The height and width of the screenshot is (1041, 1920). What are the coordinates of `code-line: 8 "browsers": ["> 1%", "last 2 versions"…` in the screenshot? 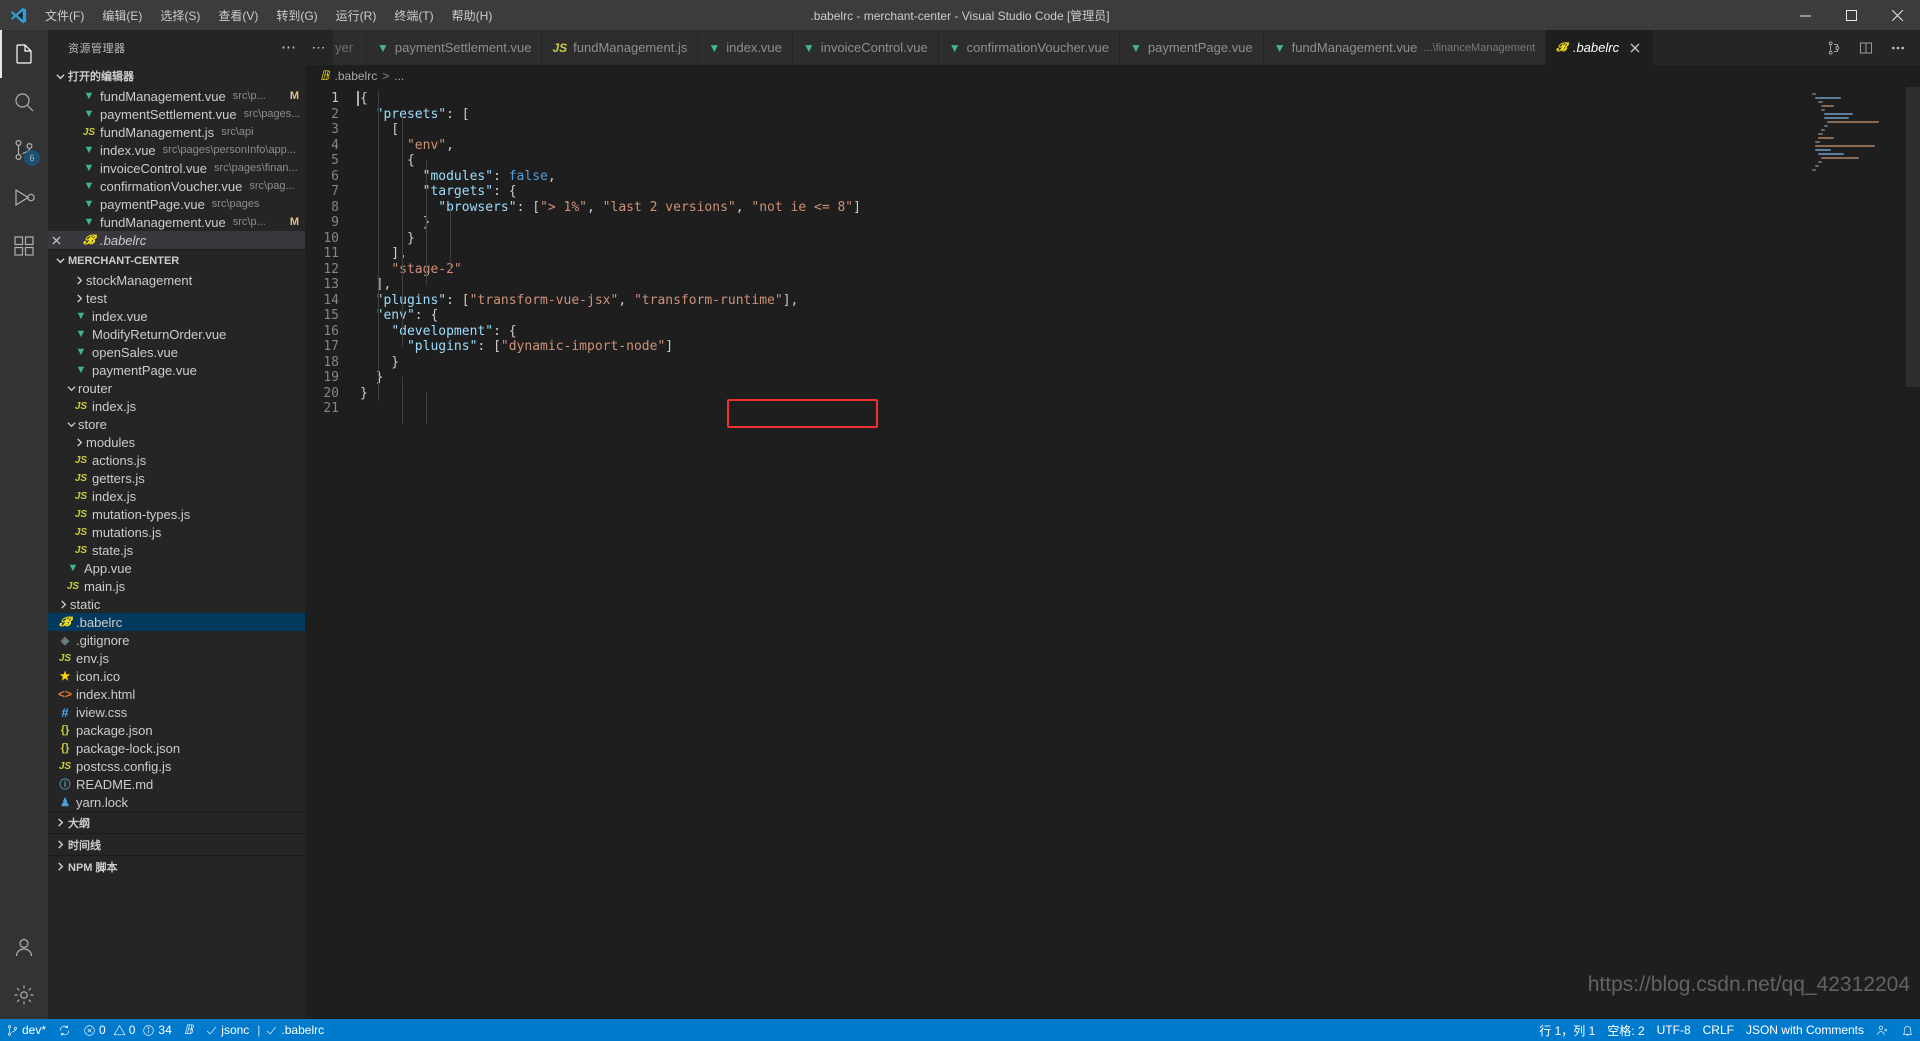 It's located at (1112, 208).